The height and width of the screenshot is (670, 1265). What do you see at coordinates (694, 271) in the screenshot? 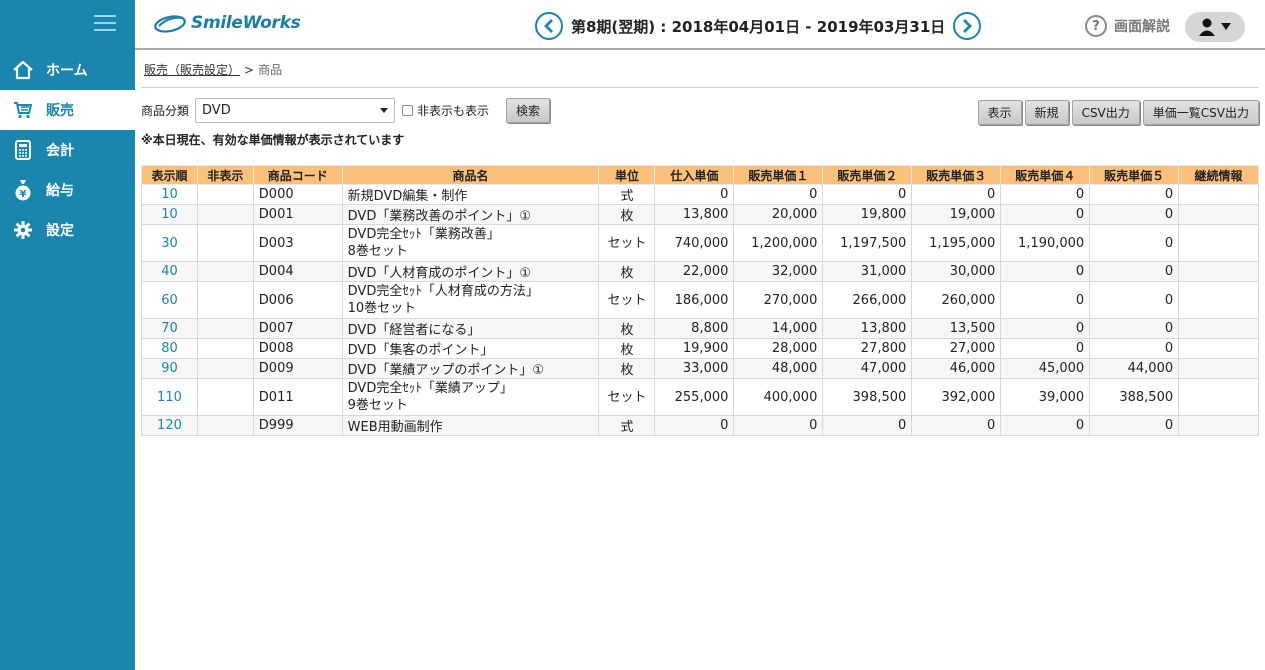
I see `cost-price-cell: 22,000` at bounding box center [694, 271].